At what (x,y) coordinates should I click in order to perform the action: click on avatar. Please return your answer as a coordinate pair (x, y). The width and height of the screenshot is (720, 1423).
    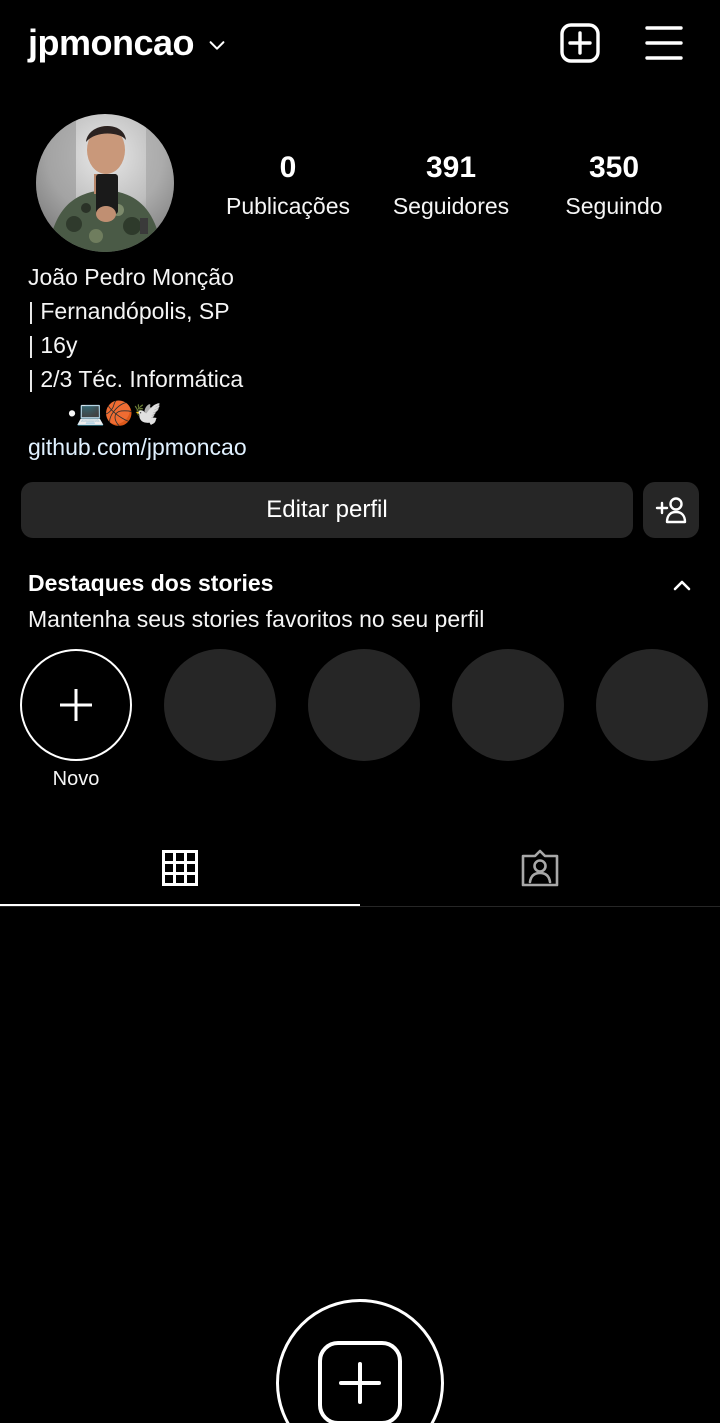
    Looking at the image, I should click on (105, 183).